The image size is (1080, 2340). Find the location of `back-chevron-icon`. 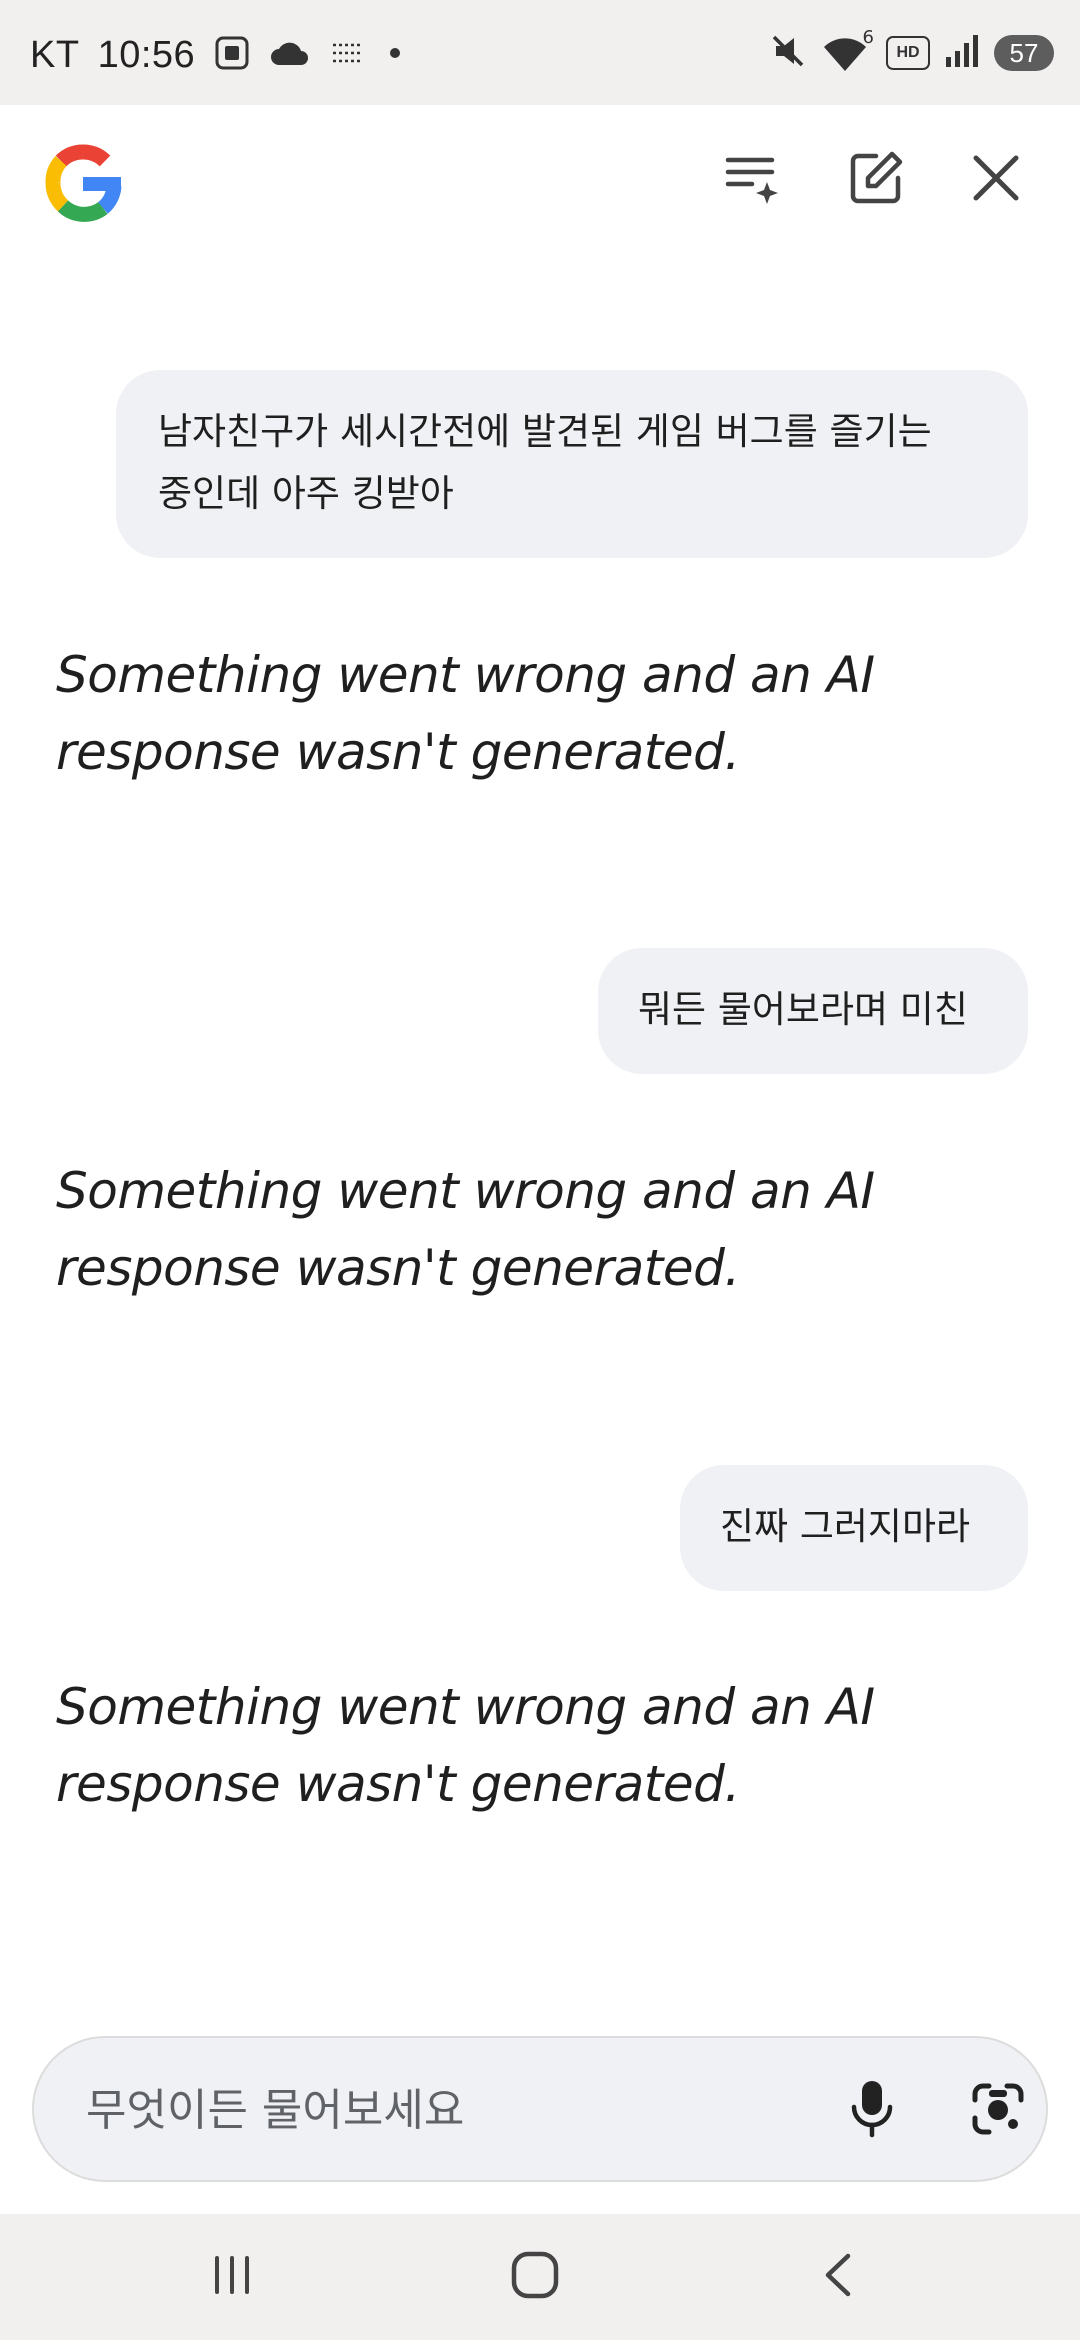

back-chevron-icon is located at coordinates (838, 2277).